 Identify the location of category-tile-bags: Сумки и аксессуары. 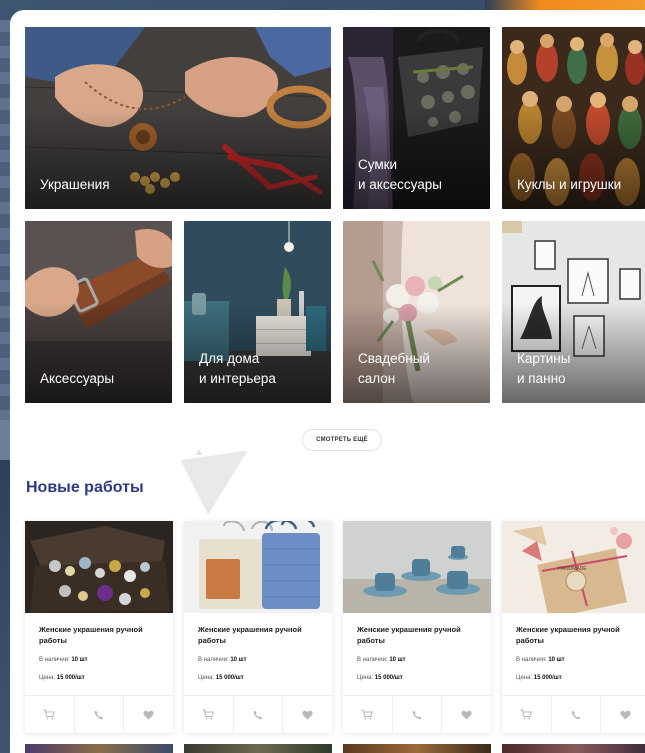
(416, 118).